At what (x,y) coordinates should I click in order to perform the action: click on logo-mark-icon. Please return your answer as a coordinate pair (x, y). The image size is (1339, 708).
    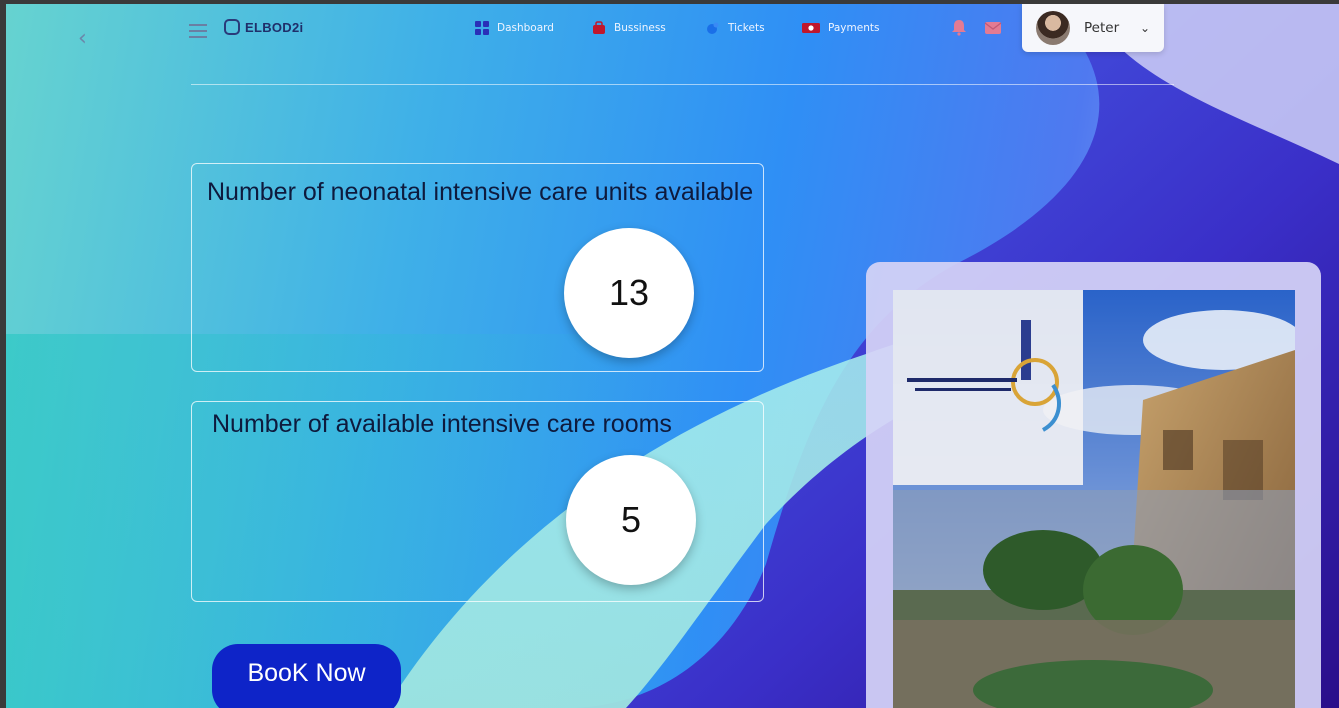
    Looking at the image, I should click on (232, 27).